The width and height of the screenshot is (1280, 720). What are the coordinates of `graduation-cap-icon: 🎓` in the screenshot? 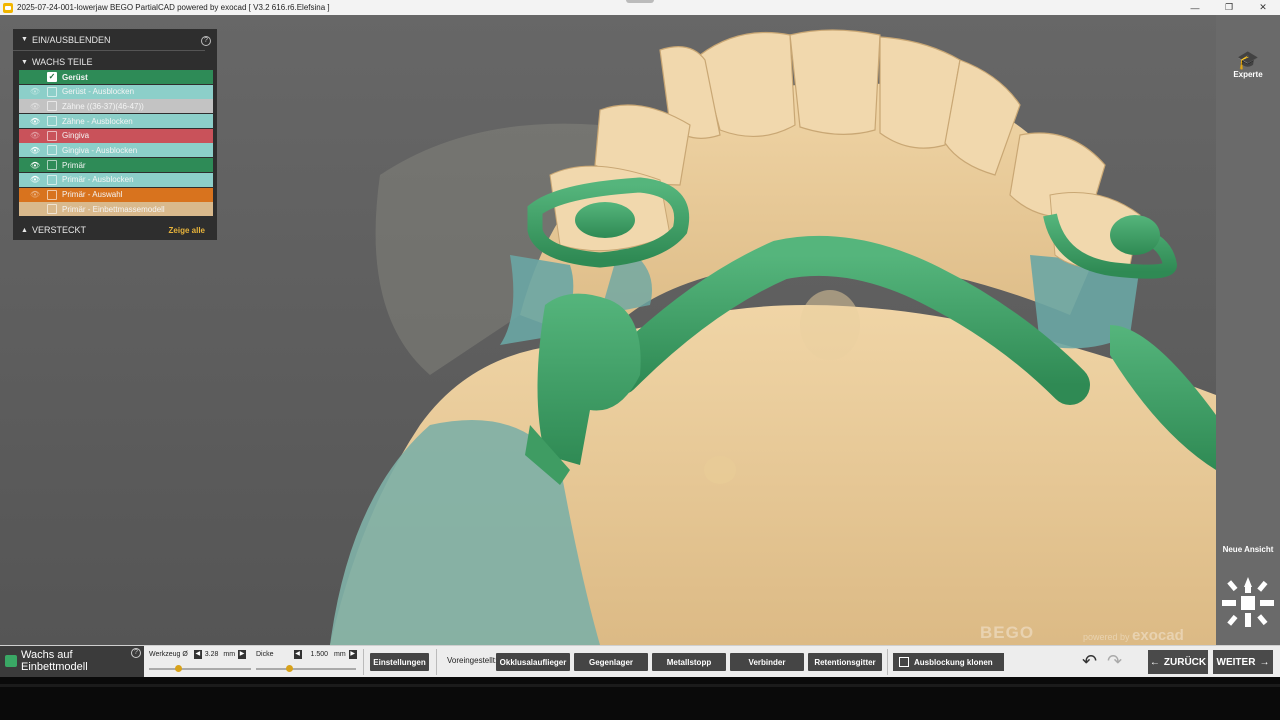 It's located at (1248, 60).